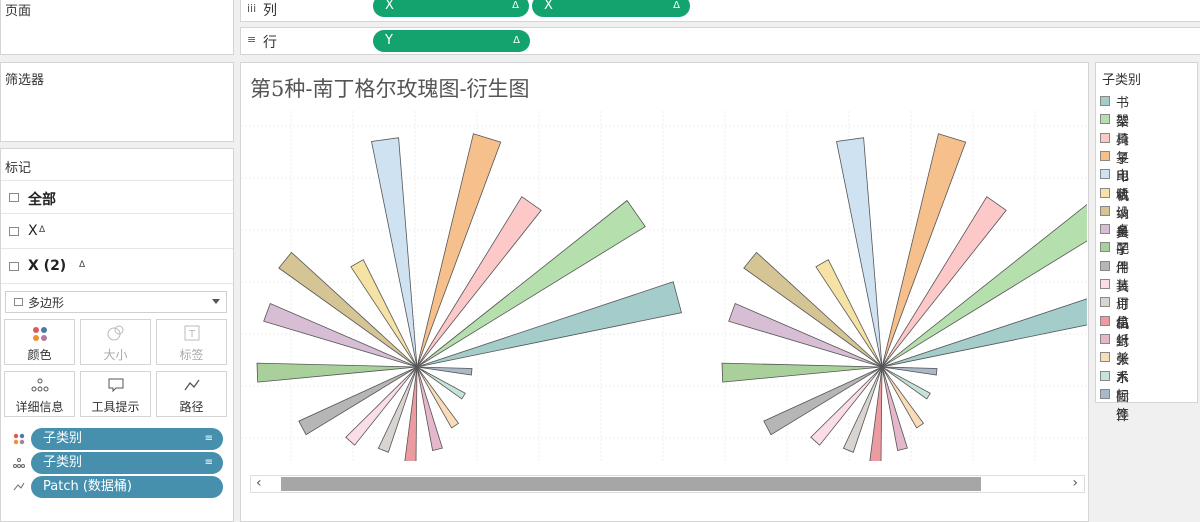 This screenshot has height=522, width=1200. I want to click on marks-card-label: X, so click(33, 231).